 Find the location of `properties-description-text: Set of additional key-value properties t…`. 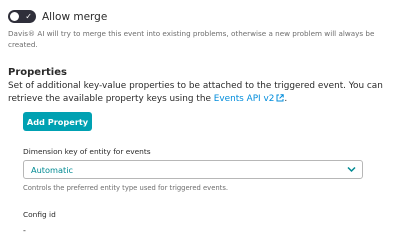

properties-description-text: Set of additional key-value properties t… is located at coordinates (195, 92).